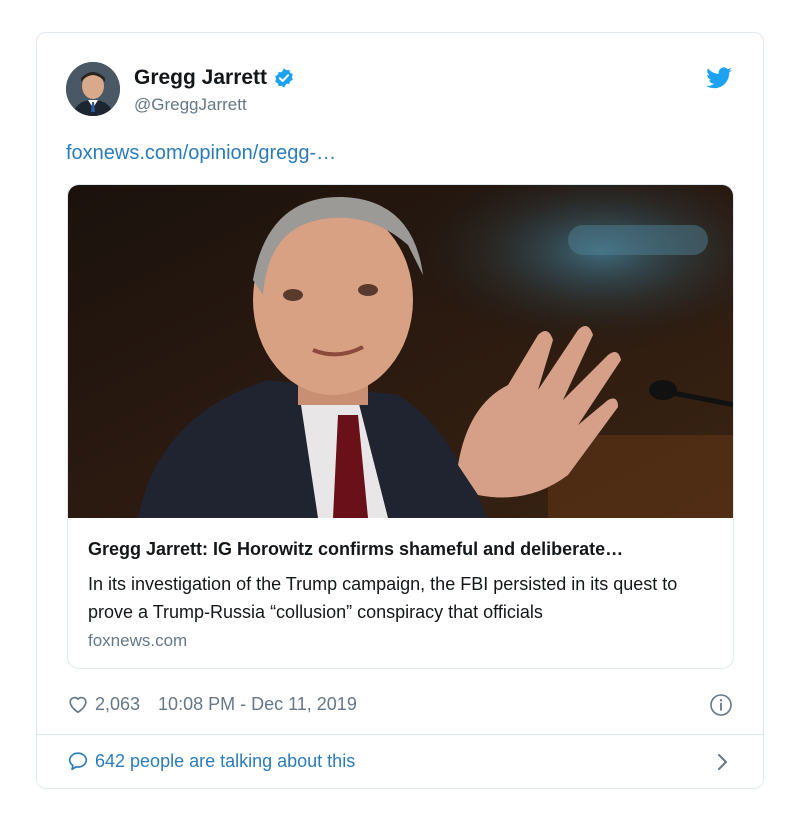 The height and width of the screenshot is (840, 799). Describe the element at coordinates (93, 89) in the screenshot. I see `author-avatar` at that location.